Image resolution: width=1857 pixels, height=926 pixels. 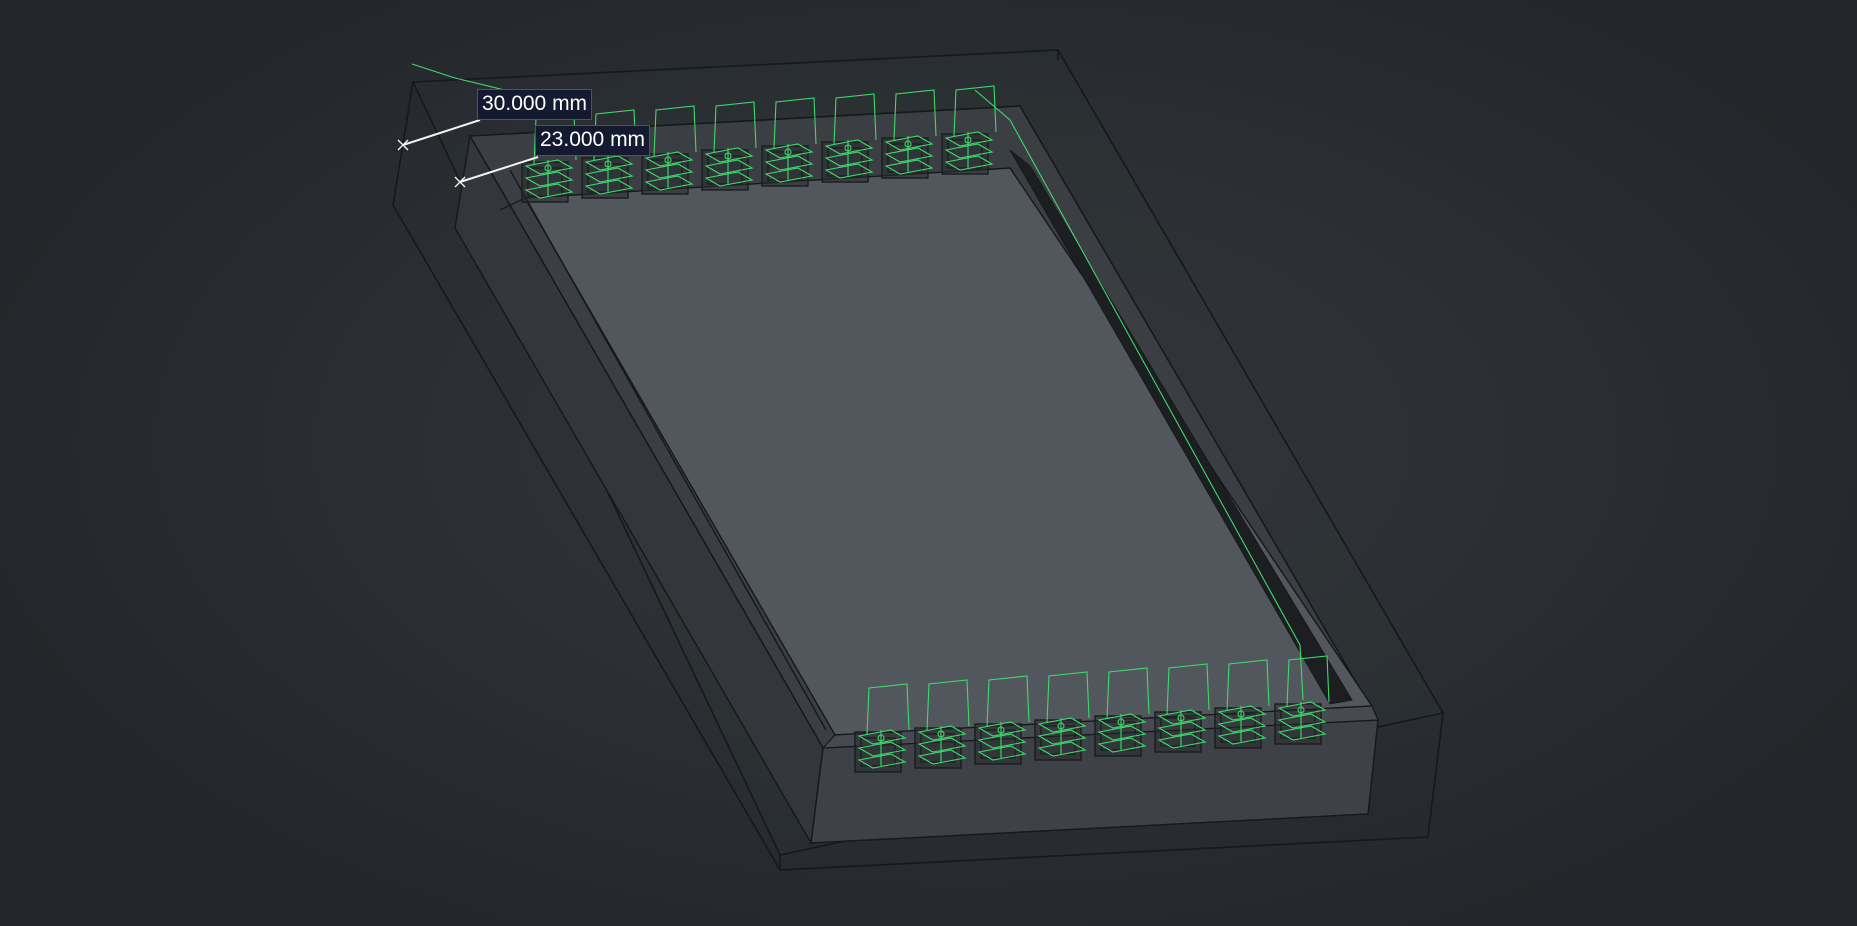 I want to click on dimension-label-width: 30.000 mm, so click(x=535, y=104).